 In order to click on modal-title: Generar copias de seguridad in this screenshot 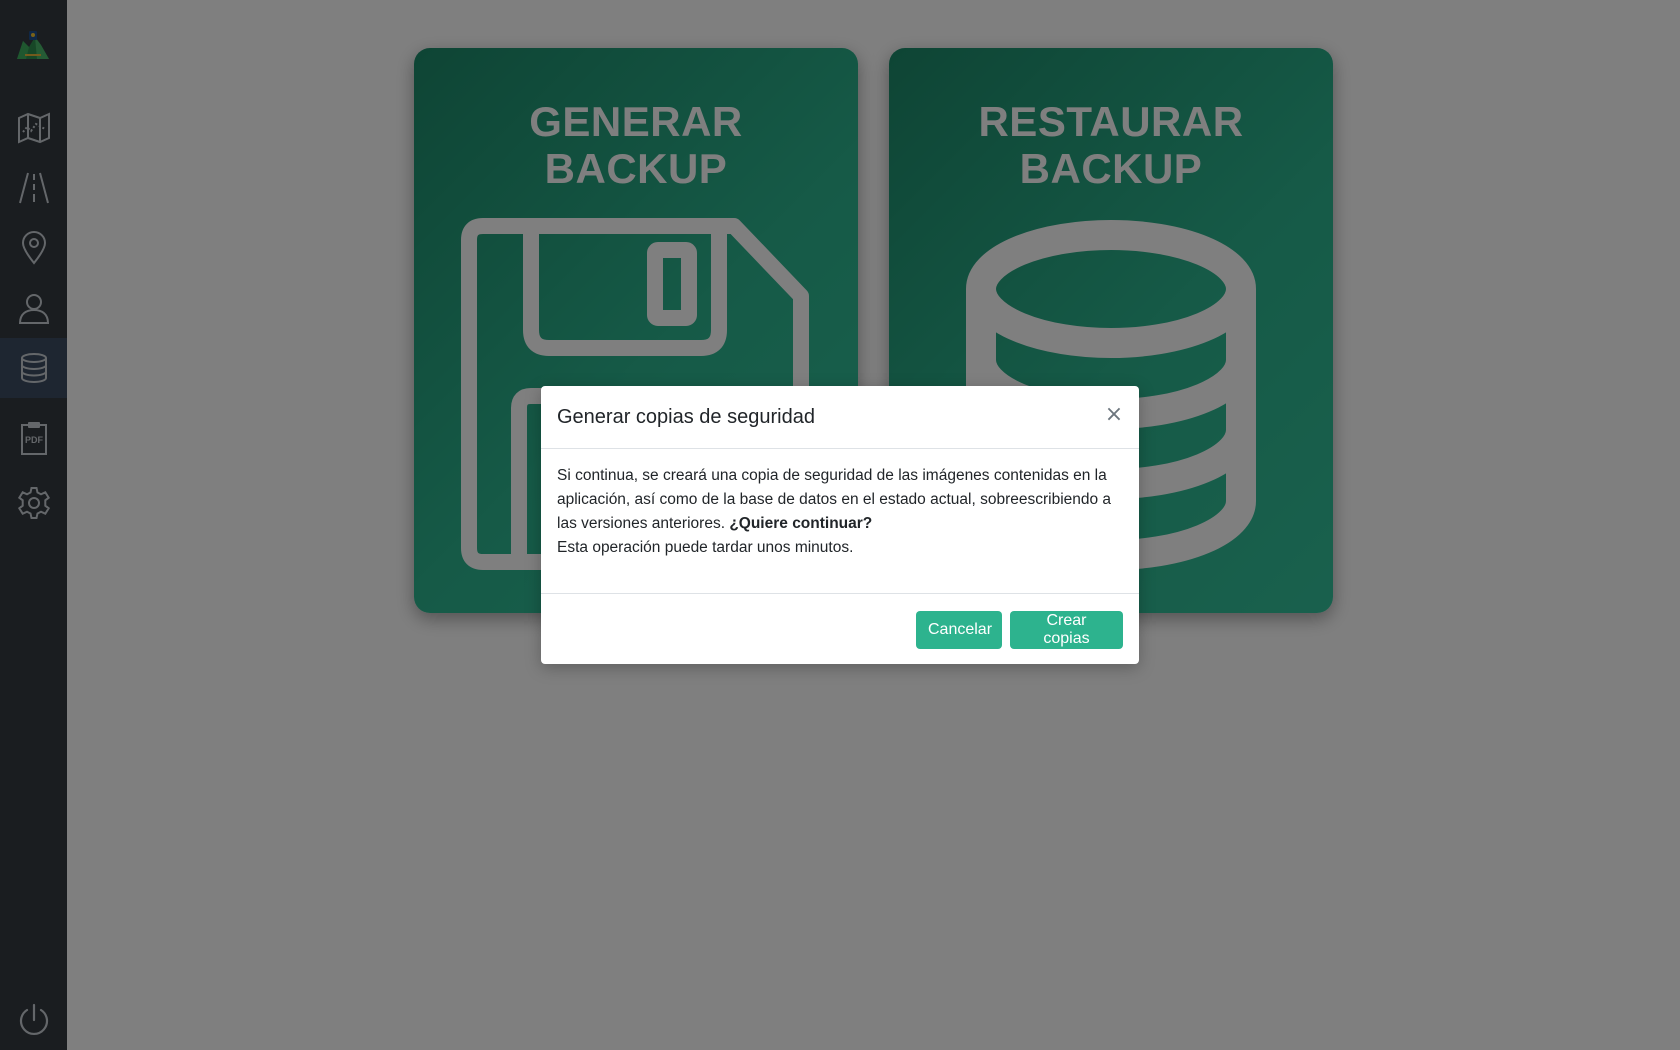, I will do `click(686, 417)`.